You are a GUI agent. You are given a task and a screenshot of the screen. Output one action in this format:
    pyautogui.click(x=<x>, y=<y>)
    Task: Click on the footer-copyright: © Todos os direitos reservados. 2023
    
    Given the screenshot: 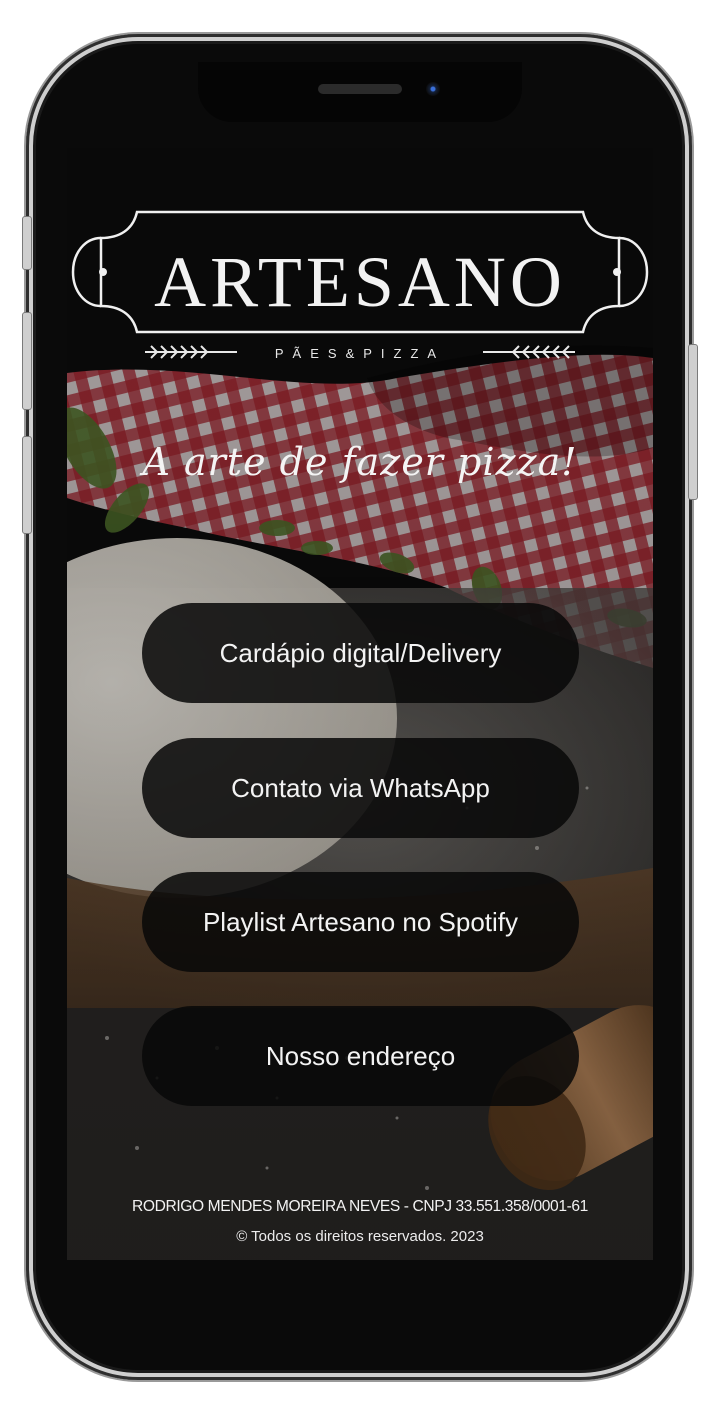 What is the action you would take?
    pyautogui.click(x=360, y=1236)
    